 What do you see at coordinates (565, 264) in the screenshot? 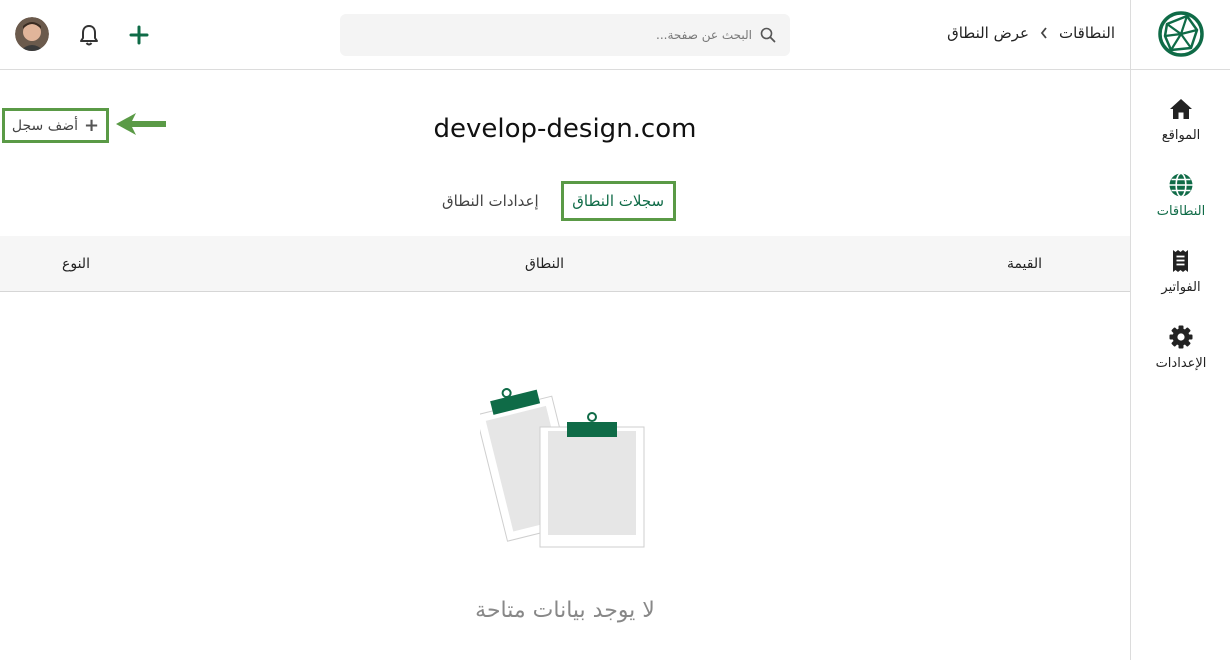
I see `table-header: القيمة النطاق النوع` at bounding box center [565, 264].